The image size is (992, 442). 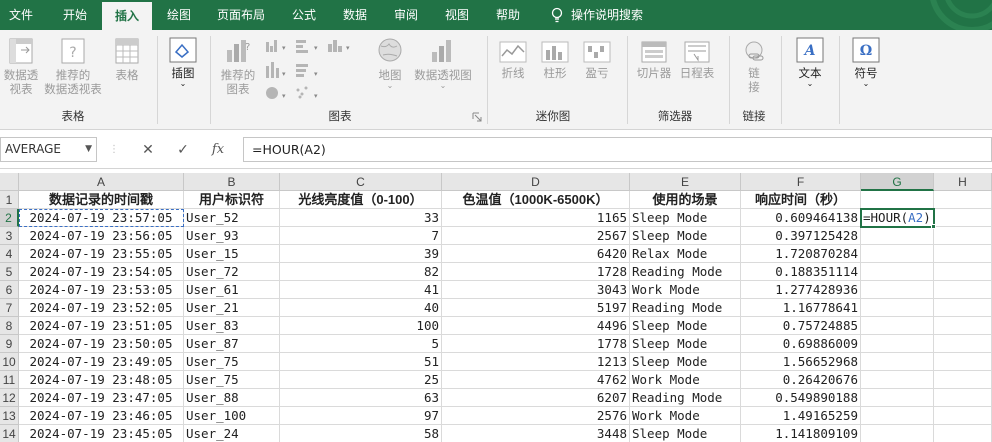 I want to click on slicer-button: 切片器, so click(x=654, y=60).